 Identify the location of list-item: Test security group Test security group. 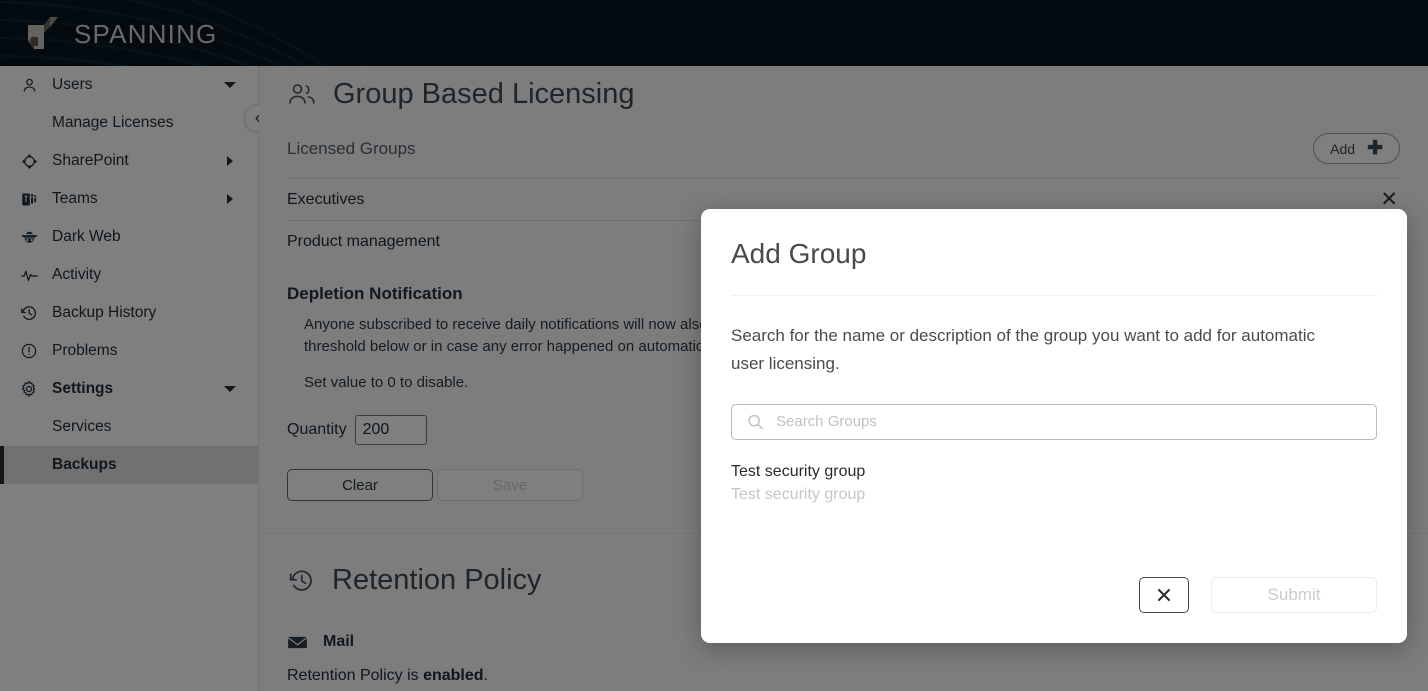
(1054, 483).